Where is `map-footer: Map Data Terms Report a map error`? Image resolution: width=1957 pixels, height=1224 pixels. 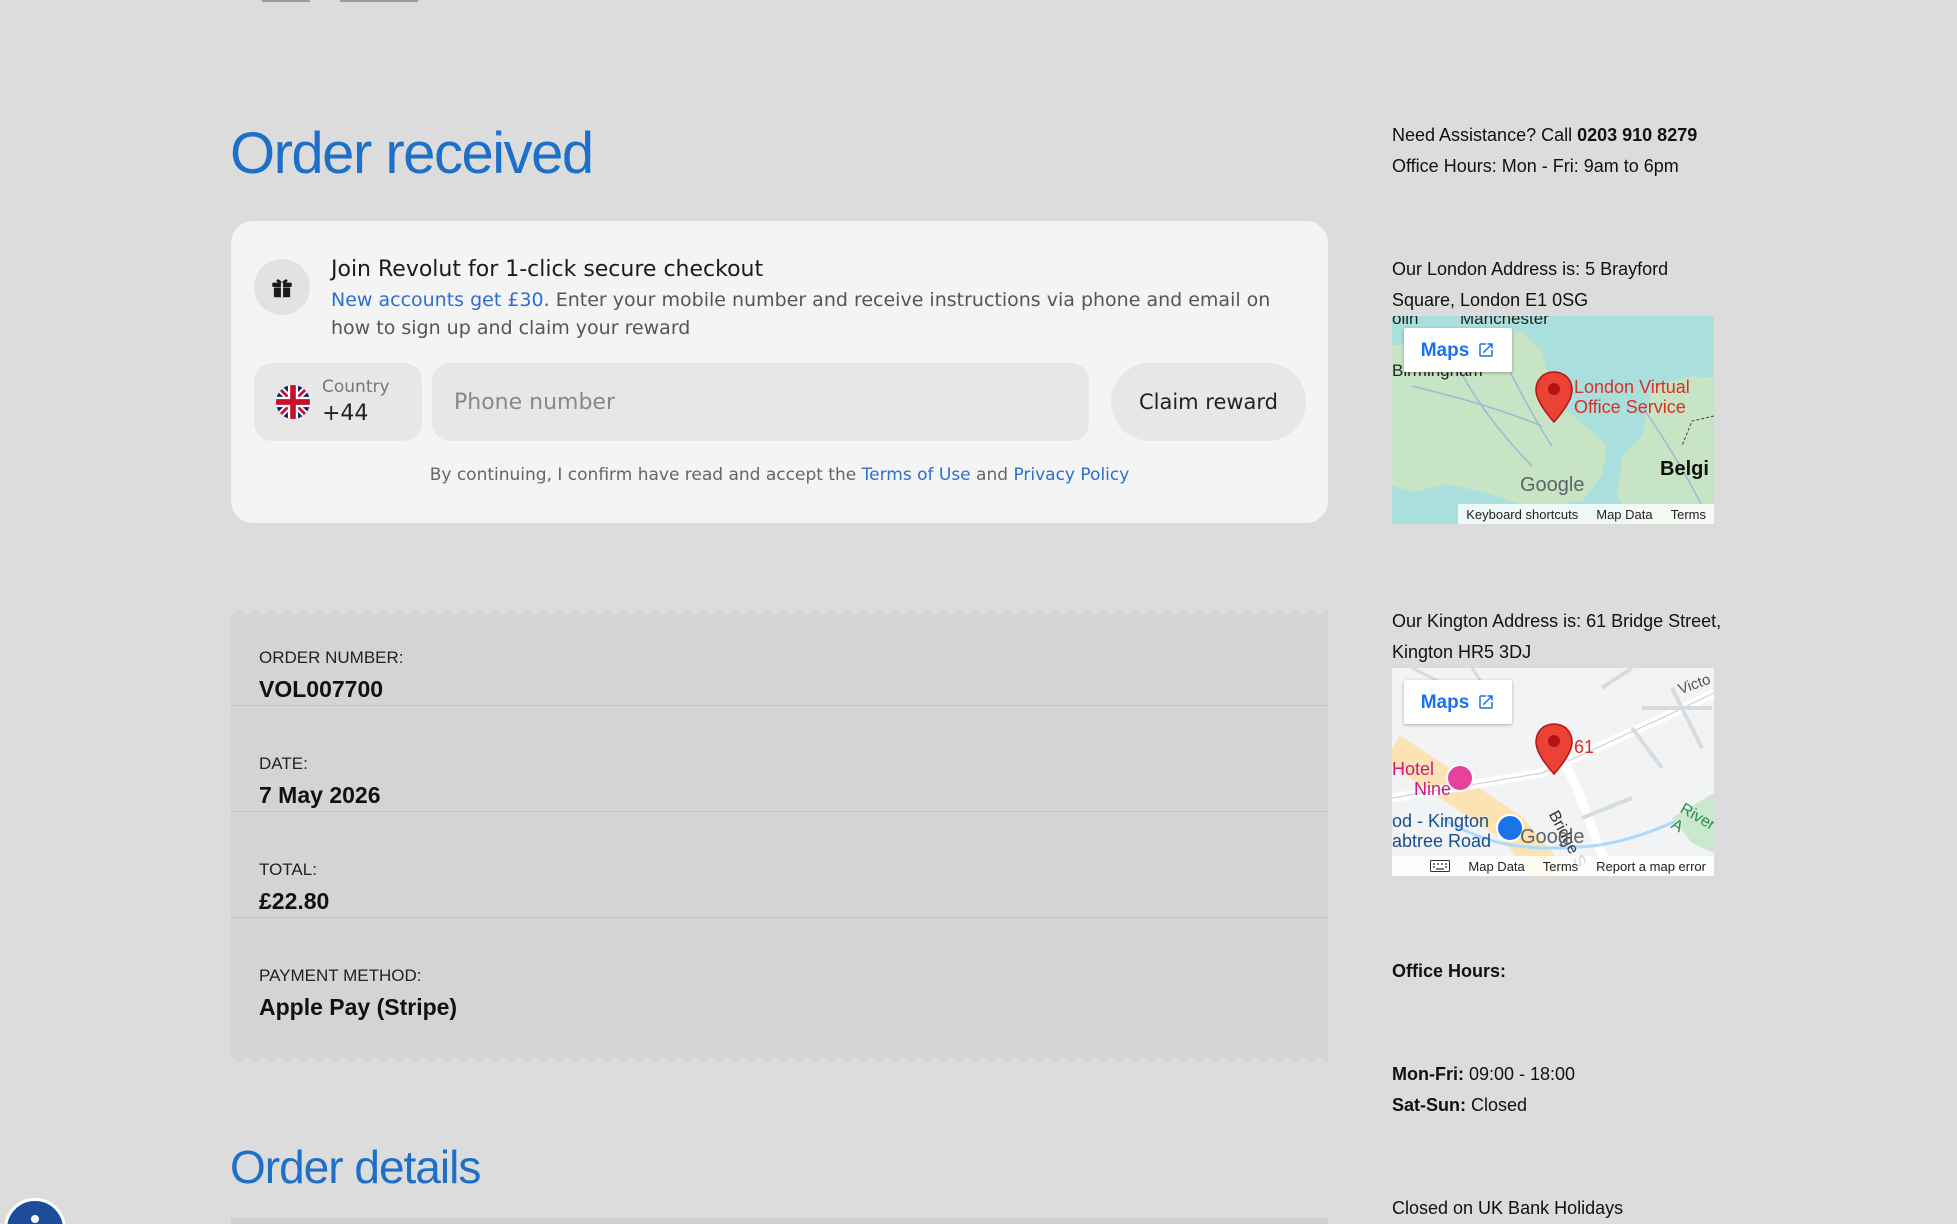 map-footer: Map Data Terms Report a map error is located at coordinates (1553, 866).